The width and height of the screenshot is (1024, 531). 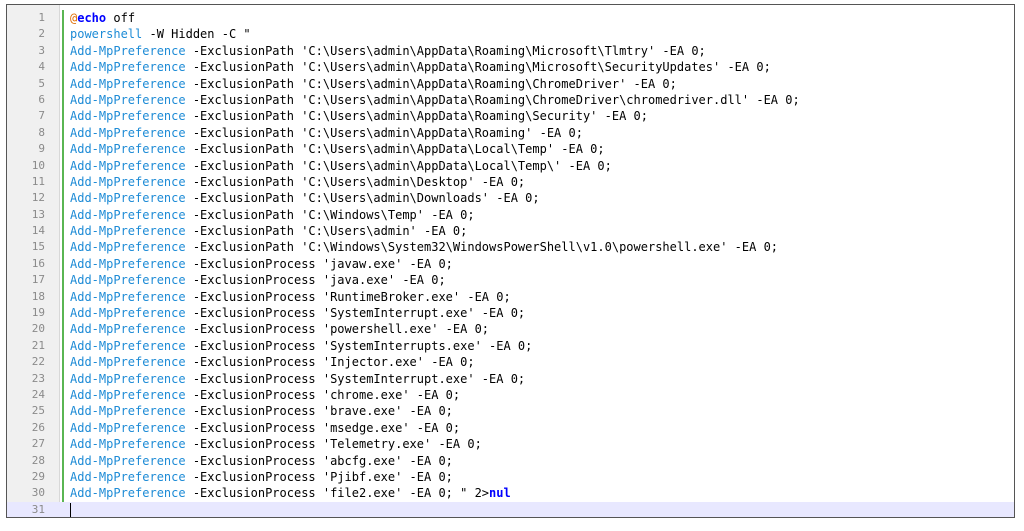 I want to click on line-number: 4, so click(x=41, y=67).